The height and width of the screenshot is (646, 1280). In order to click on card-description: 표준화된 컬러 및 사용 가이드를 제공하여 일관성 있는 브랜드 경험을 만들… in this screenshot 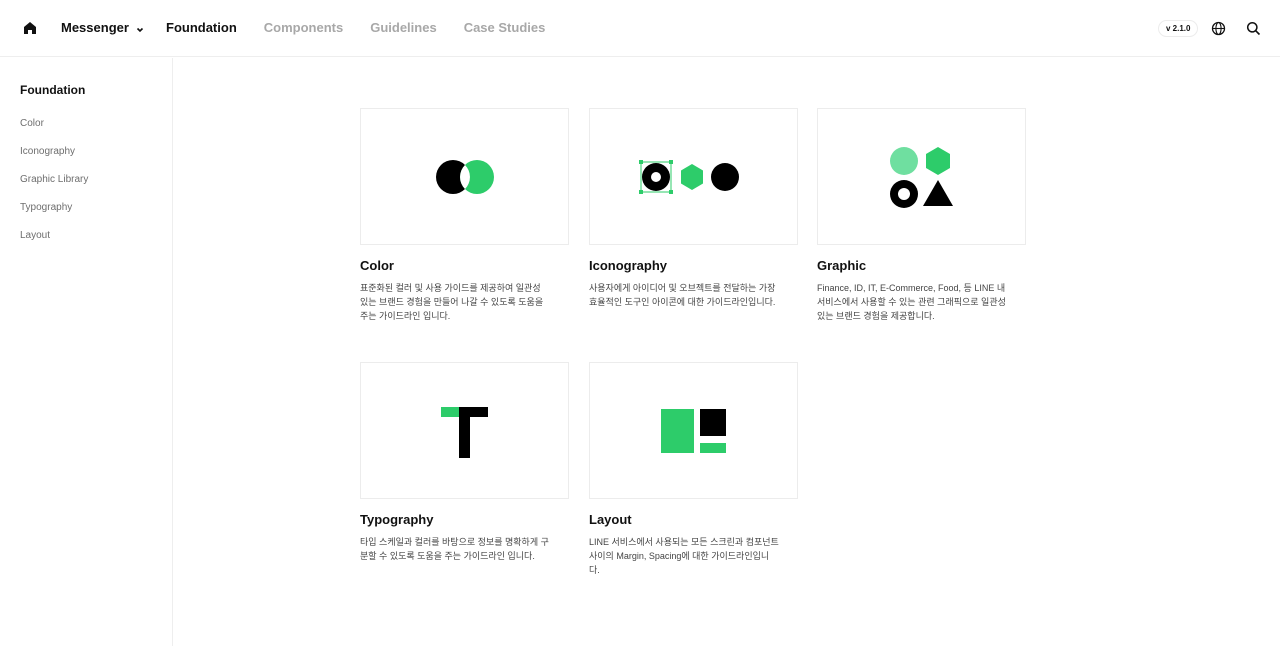, I will do `click(452, 302)`.